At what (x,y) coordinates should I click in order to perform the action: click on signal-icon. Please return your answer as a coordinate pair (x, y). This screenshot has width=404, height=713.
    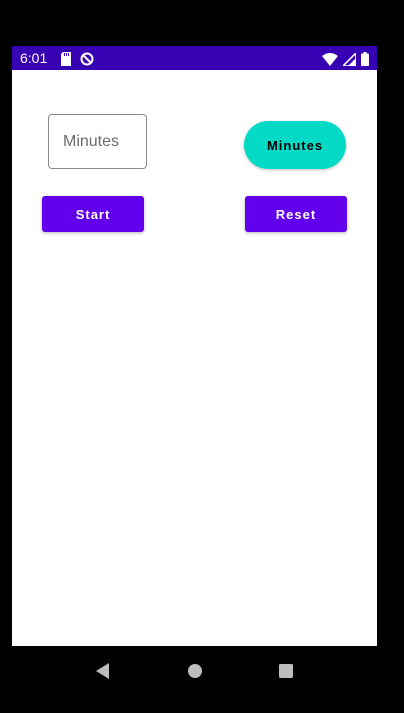
    Looking at the image, I should click on (349, 60).